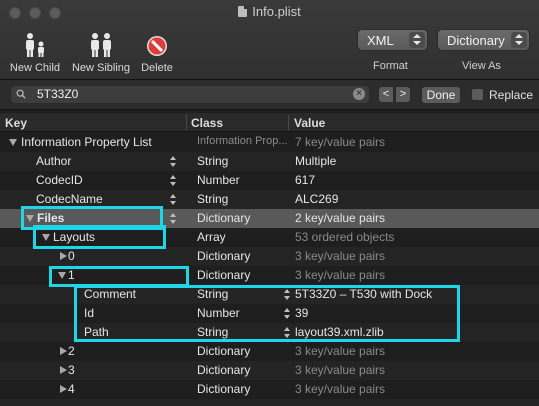  Describe the element at coordinates (207, 123) in the screenshot. I see `column-class: Class` at that location.